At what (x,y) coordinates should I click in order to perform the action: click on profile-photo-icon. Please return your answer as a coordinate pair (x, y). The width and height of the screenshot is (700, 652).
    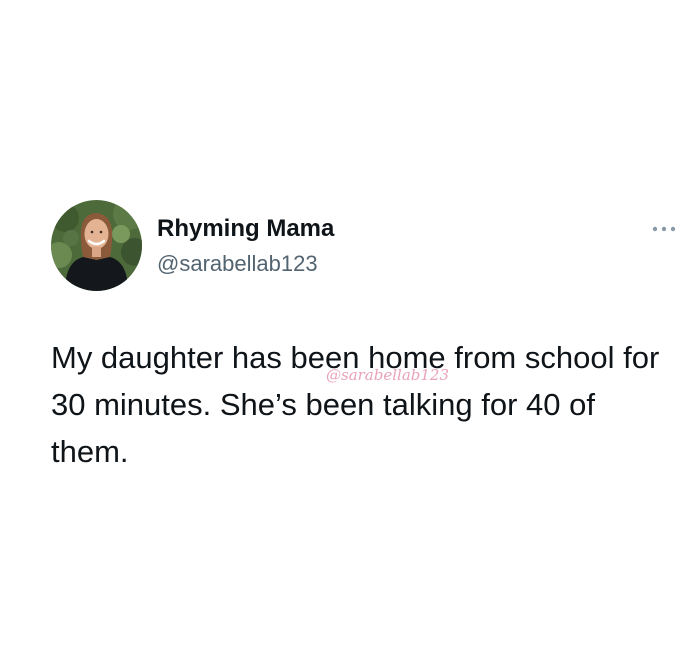
    Looking at the image, I should click on (96, 245).